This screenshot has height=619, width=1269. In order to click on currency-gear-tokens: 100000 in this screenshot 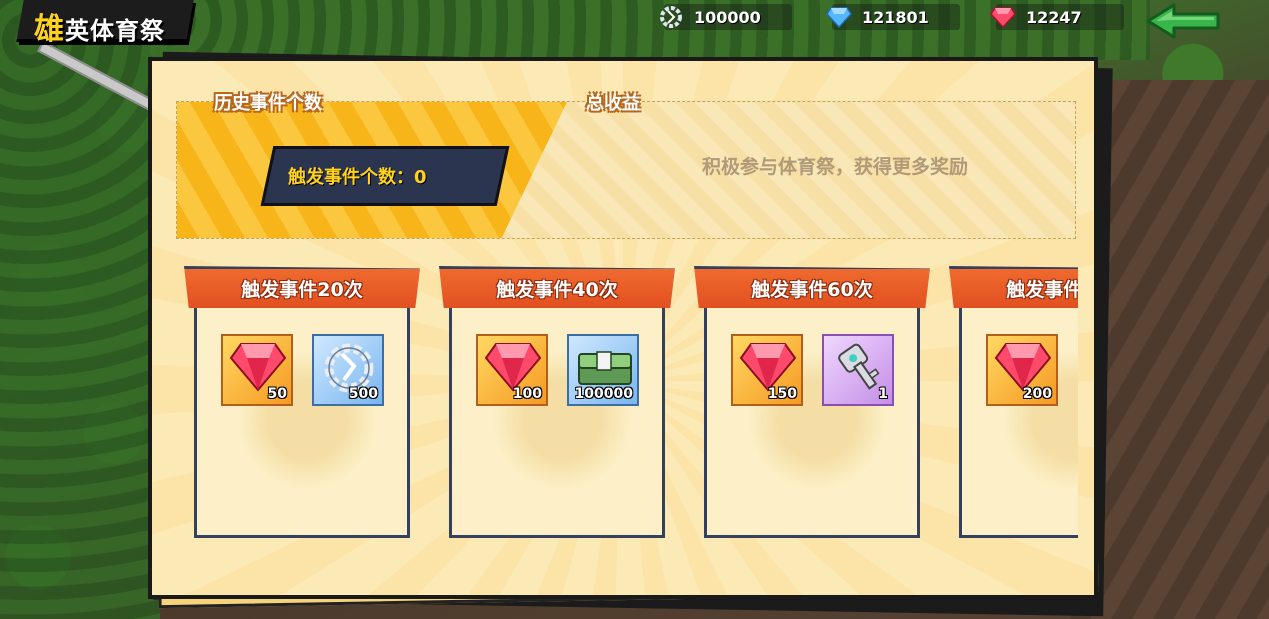, I will do `click(726, 17)`.